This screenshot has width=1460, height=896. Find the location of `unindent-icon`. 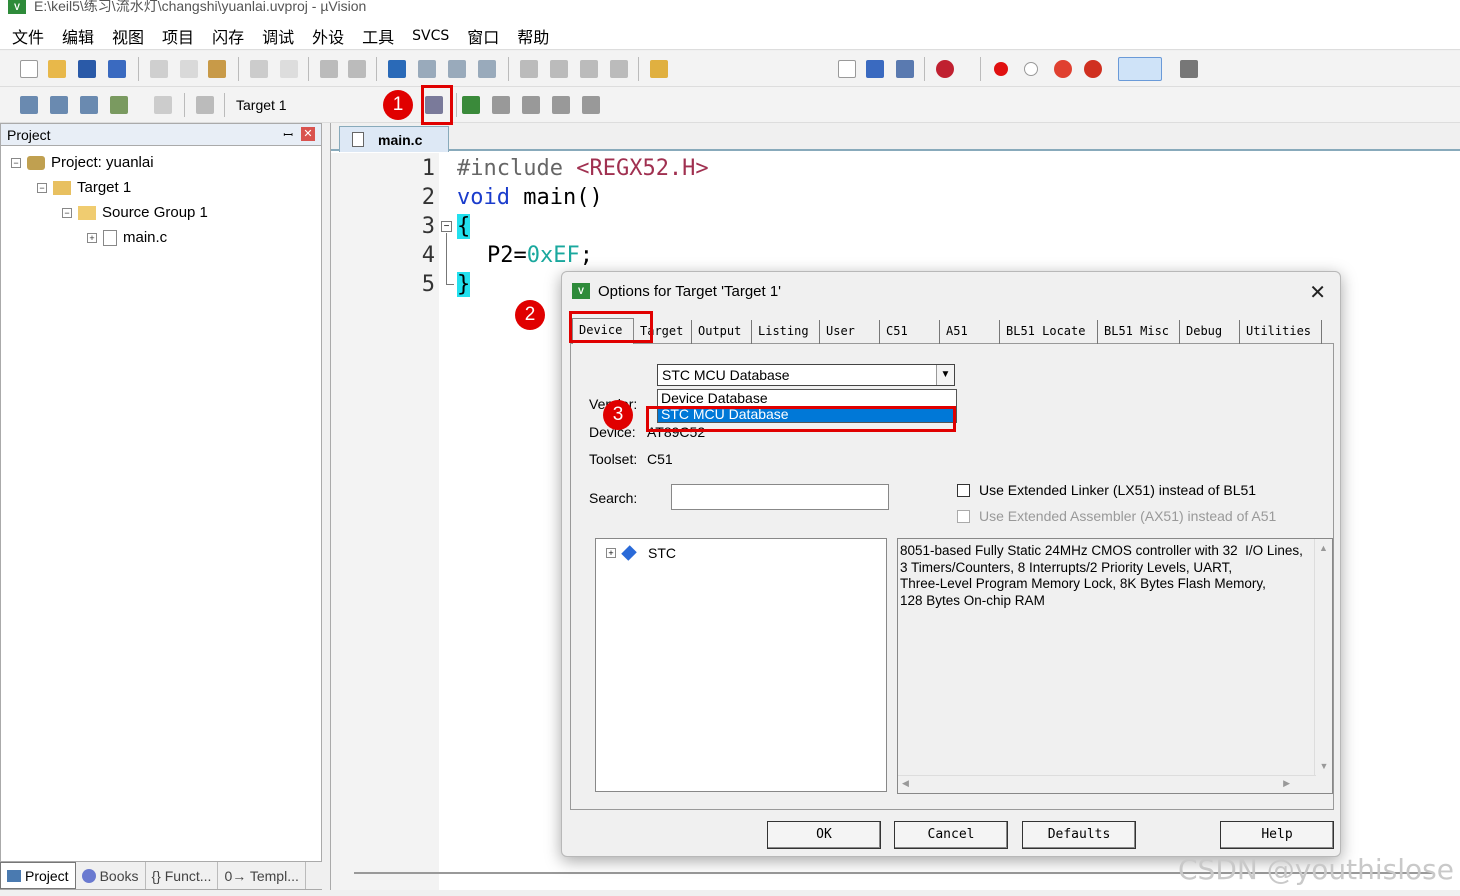

unindent-icon is located at coordinates (559, 69).